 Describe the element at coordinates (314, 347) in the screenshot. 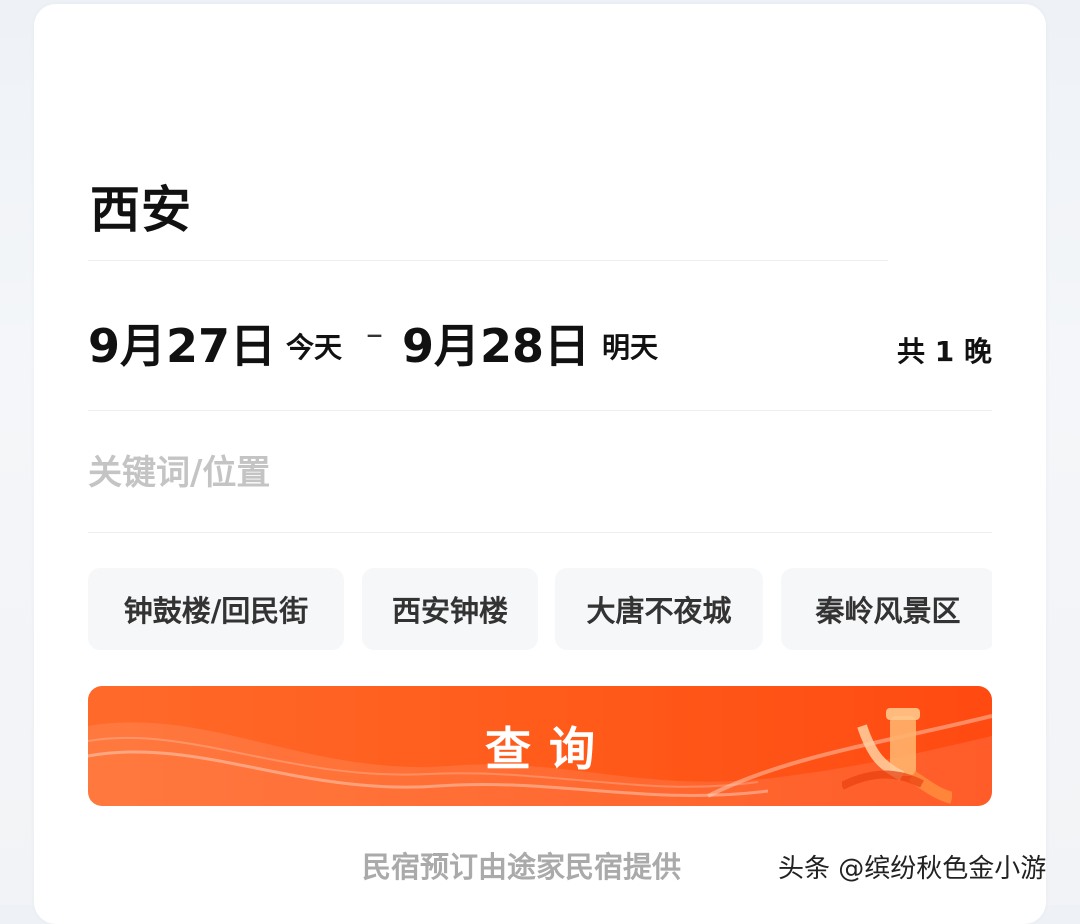

I see `checkin-day-label: 今天` at that location.